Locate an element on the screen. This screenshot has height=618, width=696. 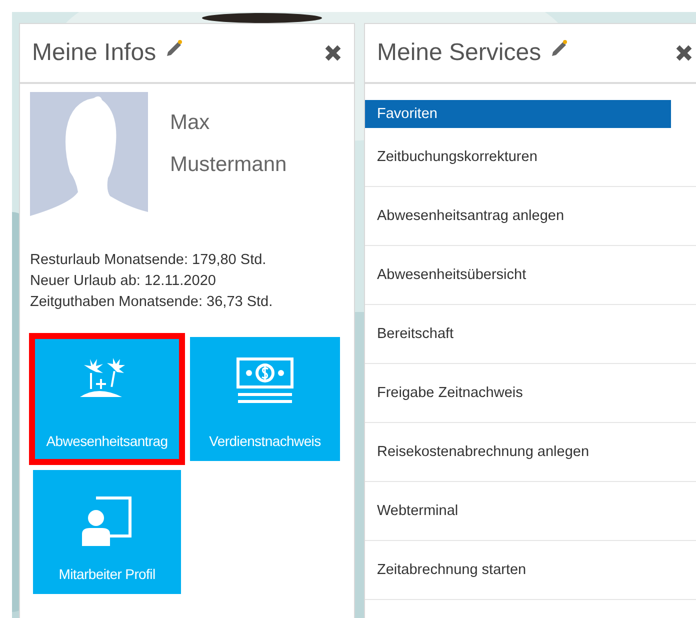
service-item: Bereitschaft is located at coordinates (530, 334).